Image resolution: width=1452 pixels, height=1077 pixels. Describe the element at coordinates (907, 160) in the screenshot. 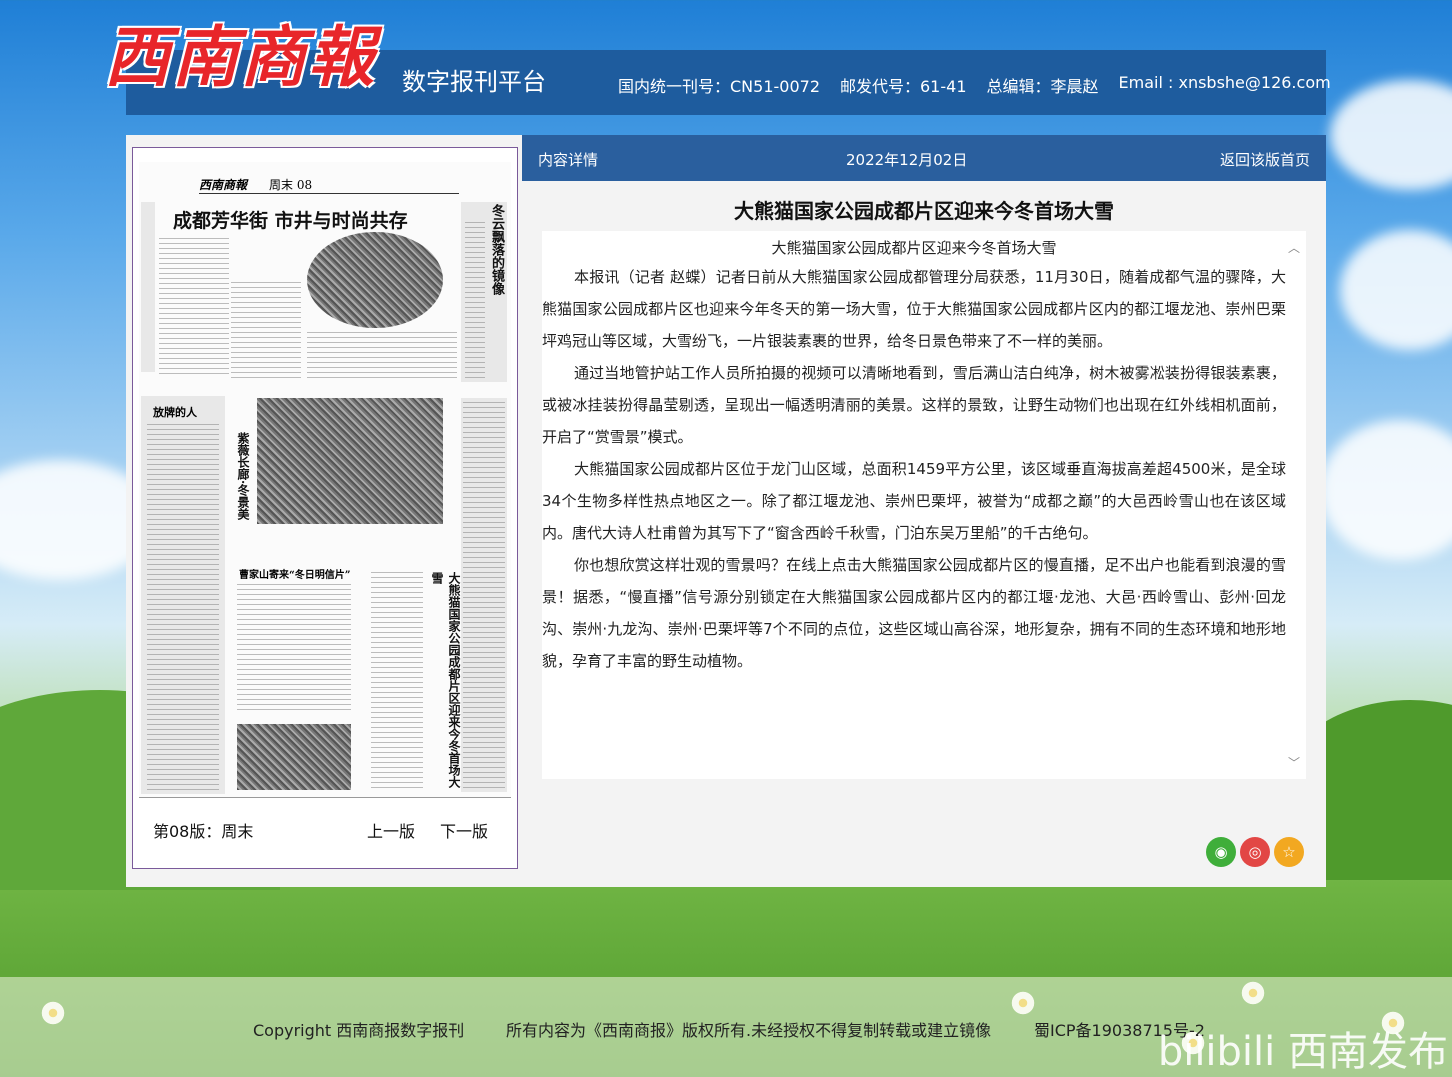

I see `issue-date: 2022年12月02日` at that location.